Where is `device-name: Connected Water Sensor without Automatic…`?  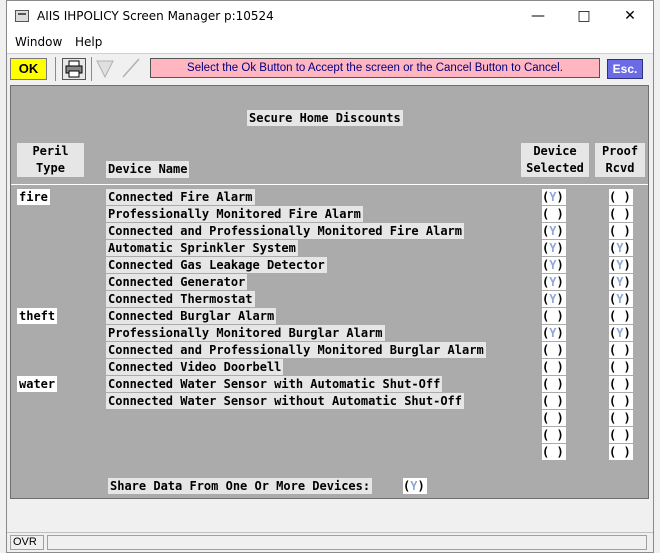 device-name: Connected Water Sensor without Automatic… is located at coordinates (285, 401).